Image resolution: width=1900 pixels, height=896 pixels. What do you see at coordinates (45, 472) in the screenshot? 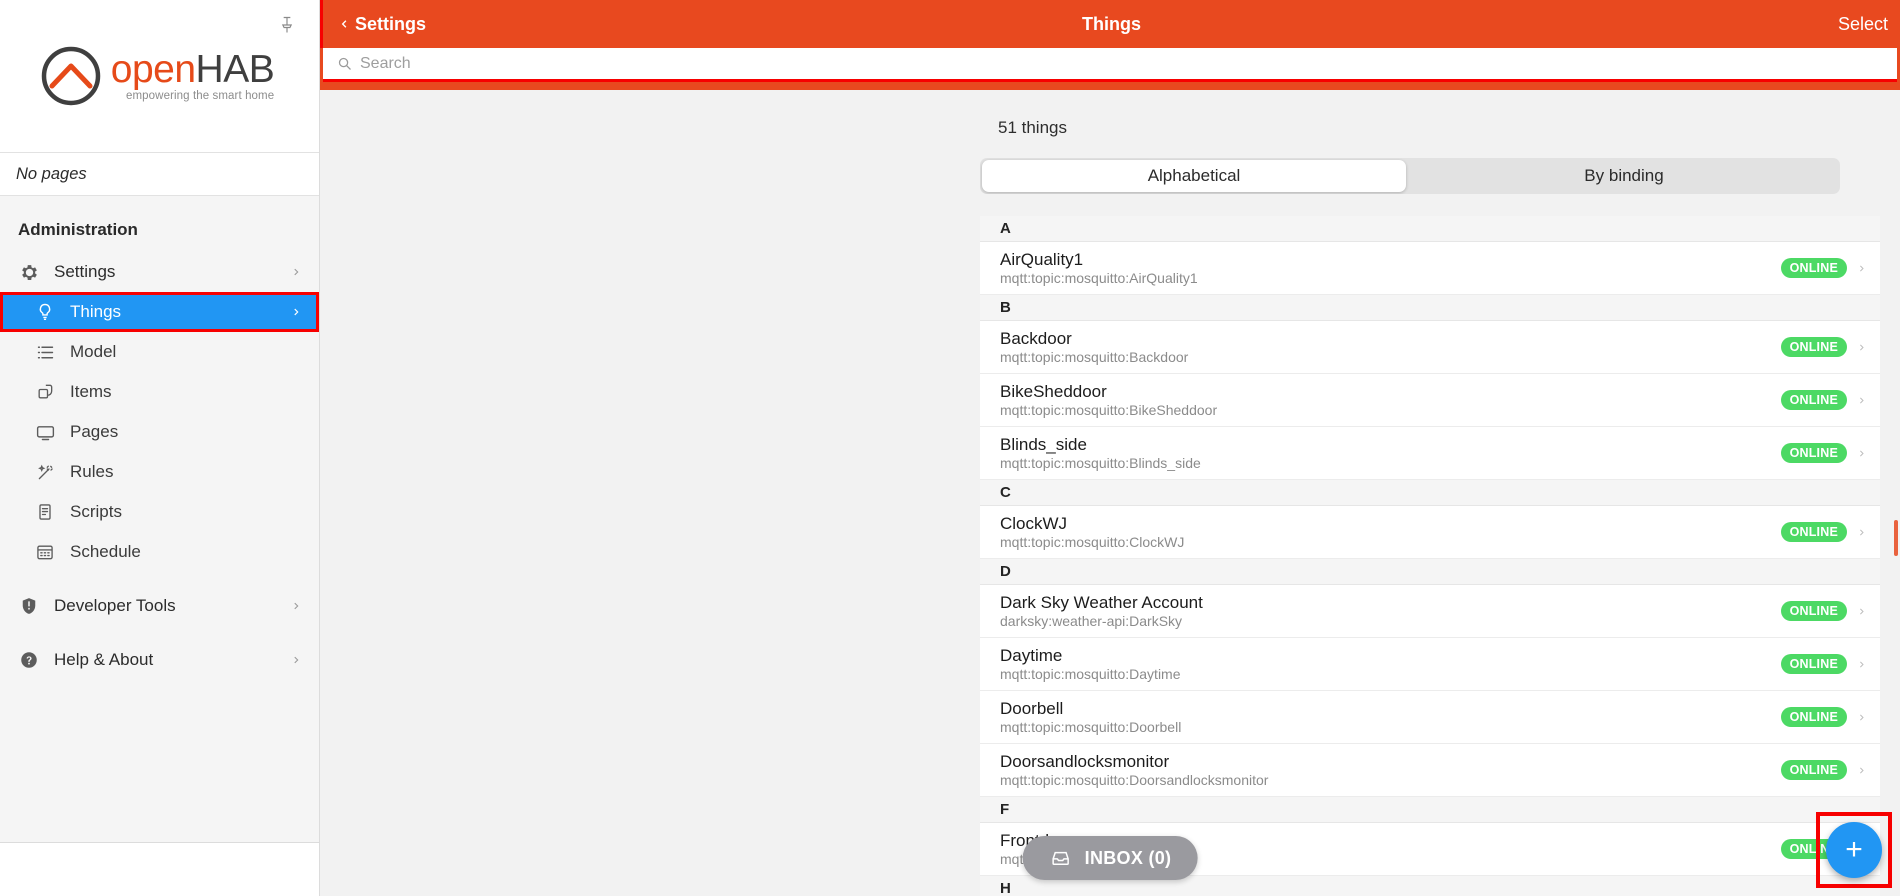
I see `magic-wand-icon` at bounding box center [45, 472].